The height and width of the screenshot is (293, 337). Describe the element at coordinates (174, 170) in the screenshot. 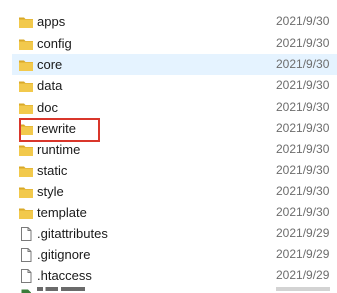

I see `list-item-static: static 2021/9/30` at that location.